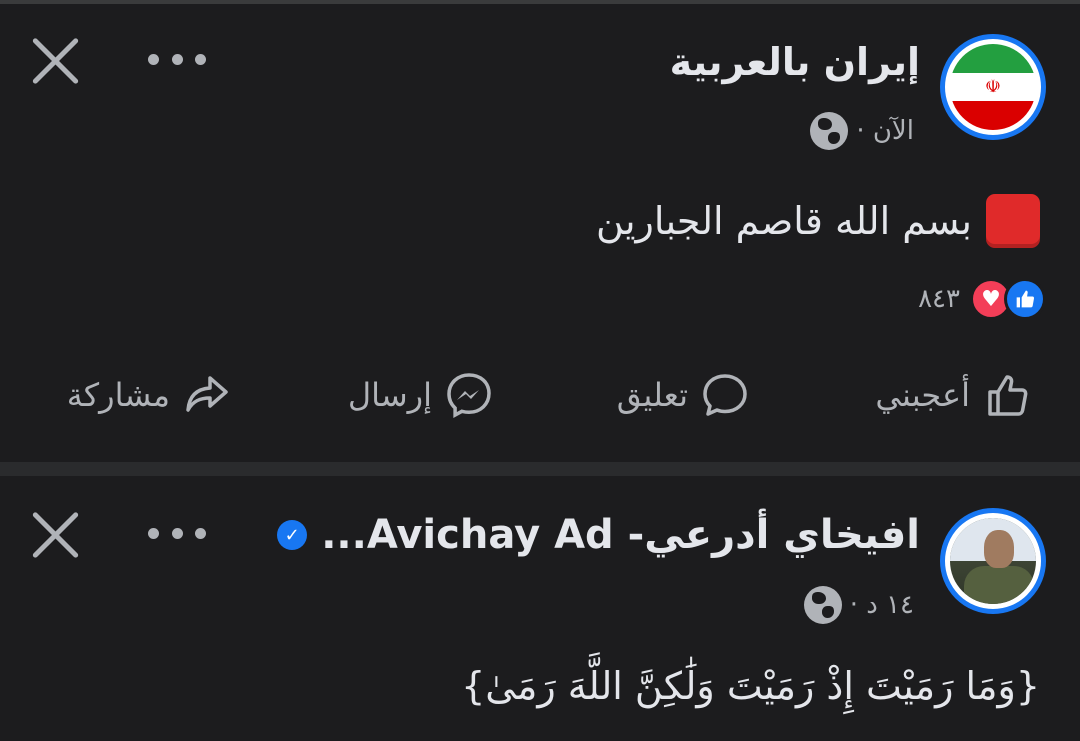  I want to click on post-author-arabic: افيخاي أدرعي-, so click(773, 535).